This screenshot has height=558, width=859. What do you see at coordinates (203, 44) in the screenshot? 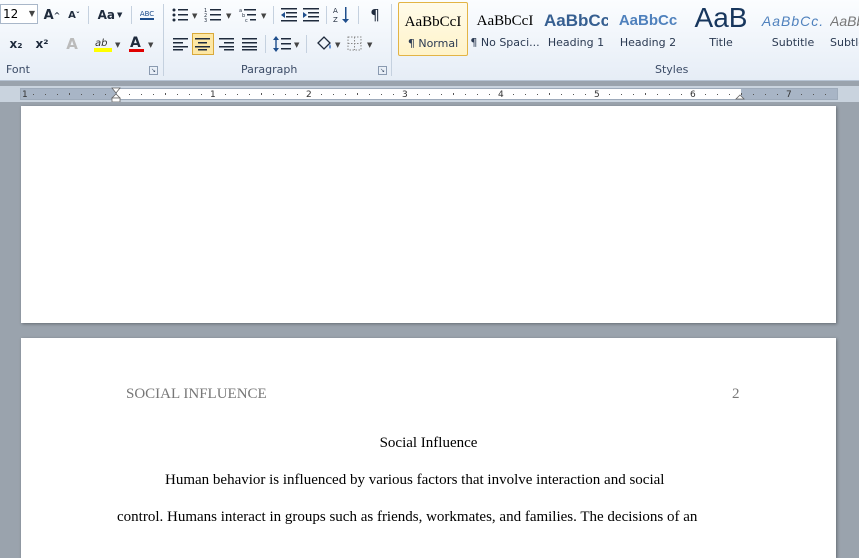
I see `align-center-button` at bounding box center [203, 44].